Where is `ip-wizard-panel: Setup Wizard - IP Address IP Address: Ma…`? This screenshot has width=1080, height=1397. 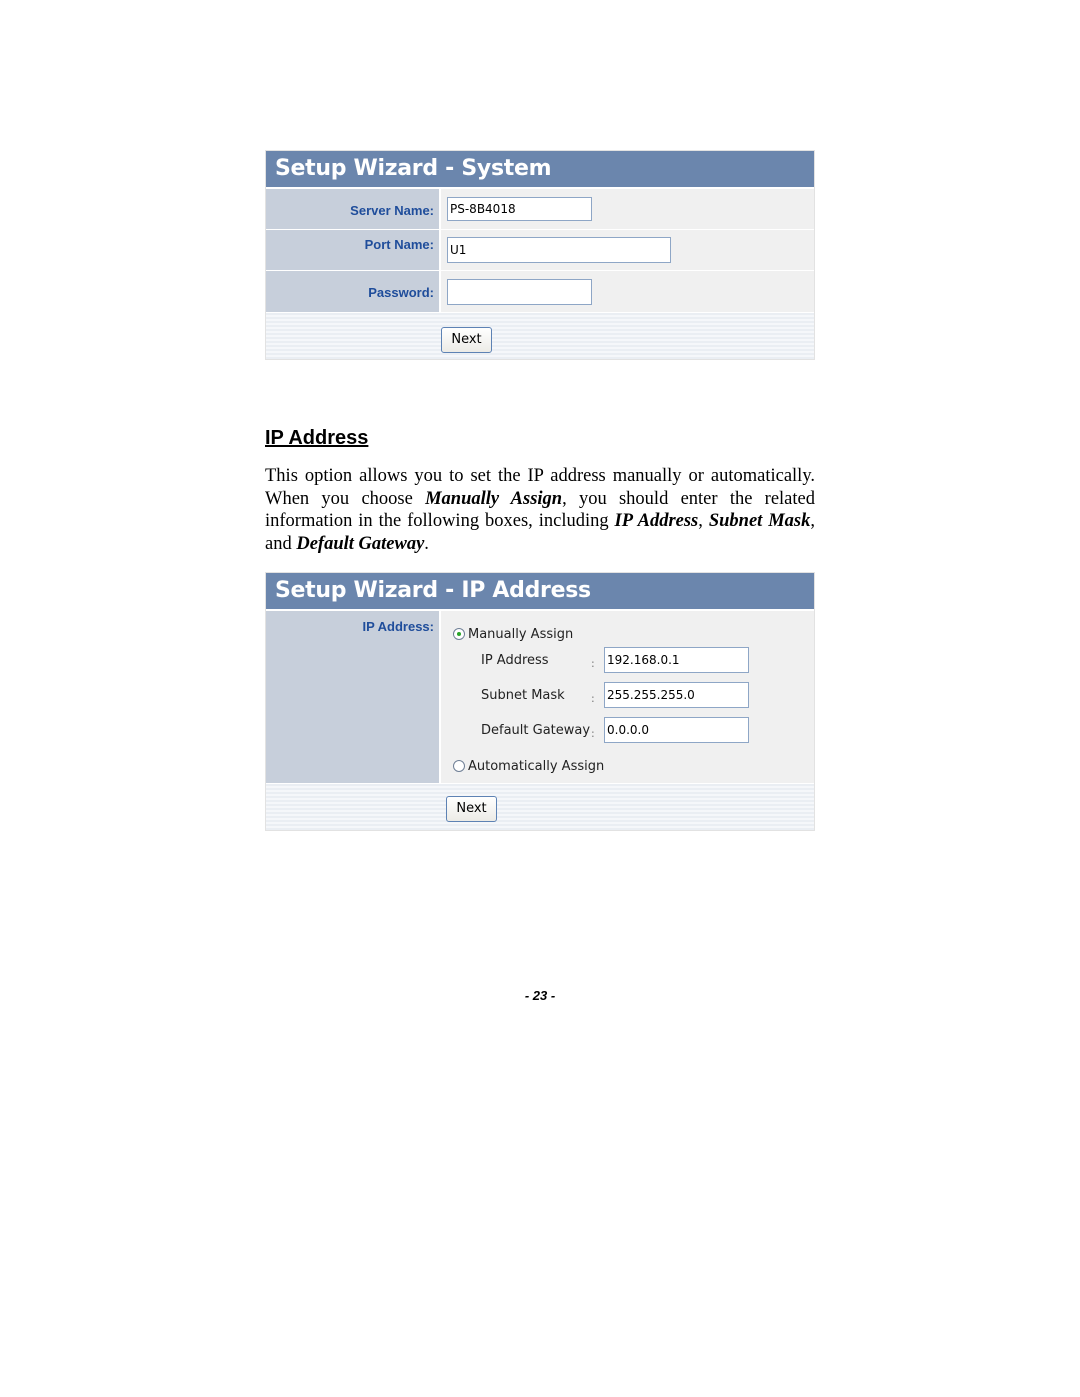 ip-wizard-panel: Setup Wizard - IP Address IP Address: Ma… is located at coordinates (540, 701).